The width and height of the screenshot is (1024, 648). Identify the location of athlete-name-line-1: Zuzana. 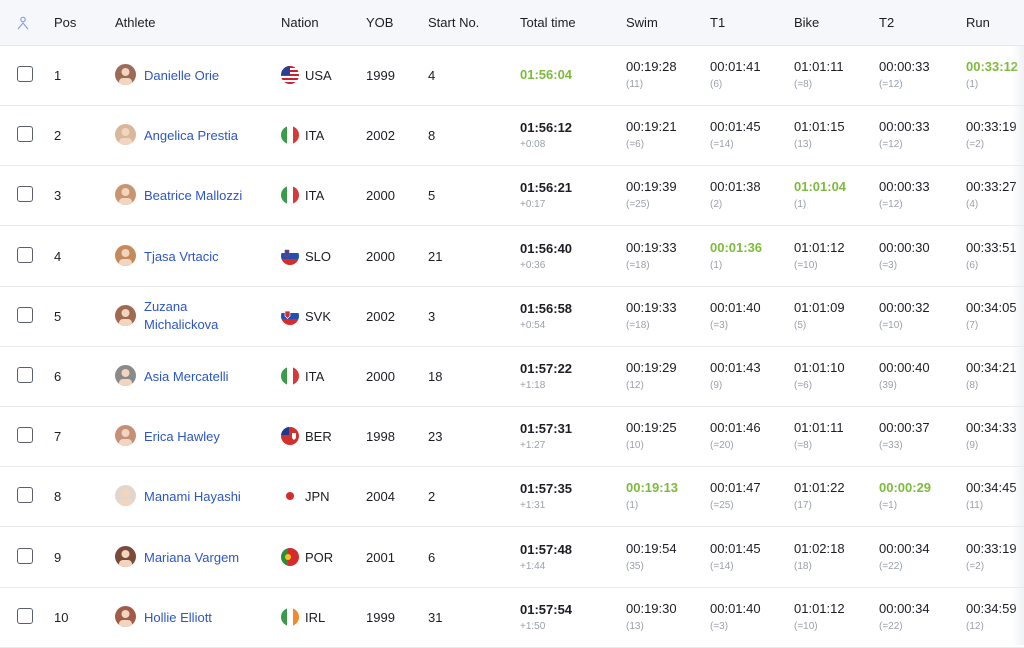
(166, 306).